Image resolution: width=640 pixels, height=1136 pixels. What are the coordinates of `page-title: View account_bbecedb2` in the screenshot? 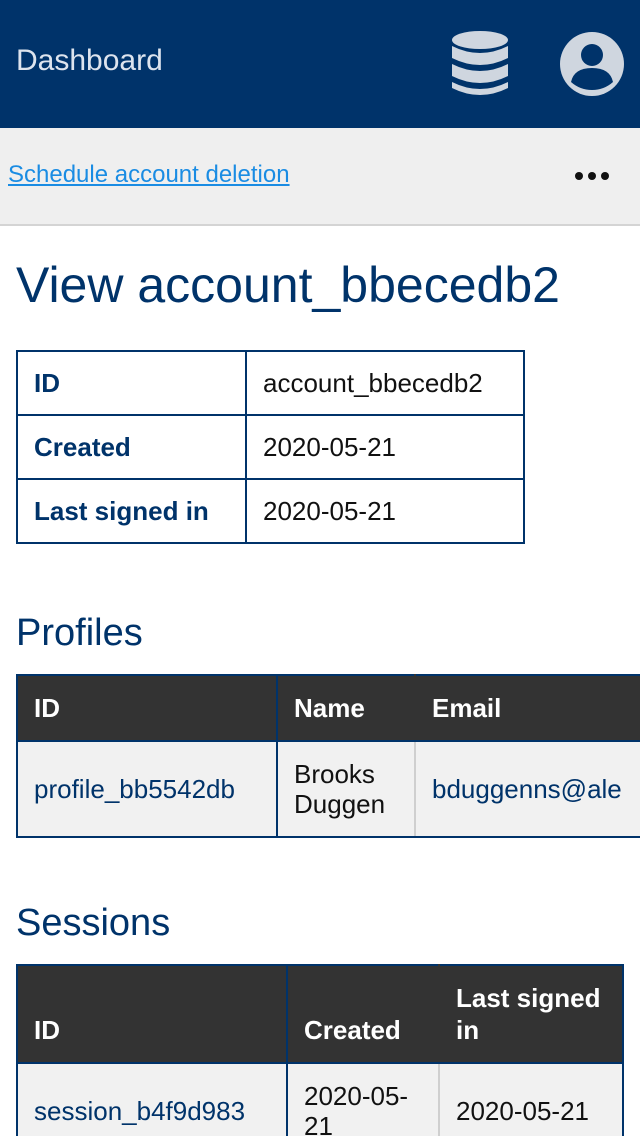 It's located at (288, 285).